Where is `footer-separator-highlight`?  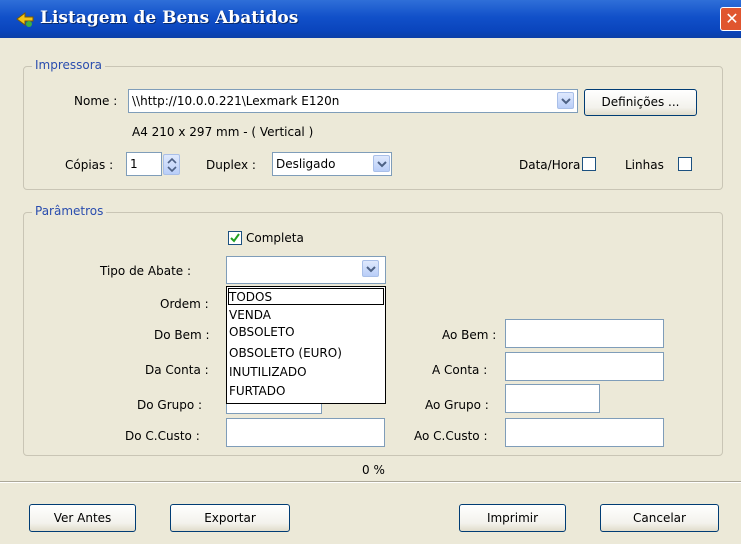
footer-separator-highlight is located at coordinates (370, 482).